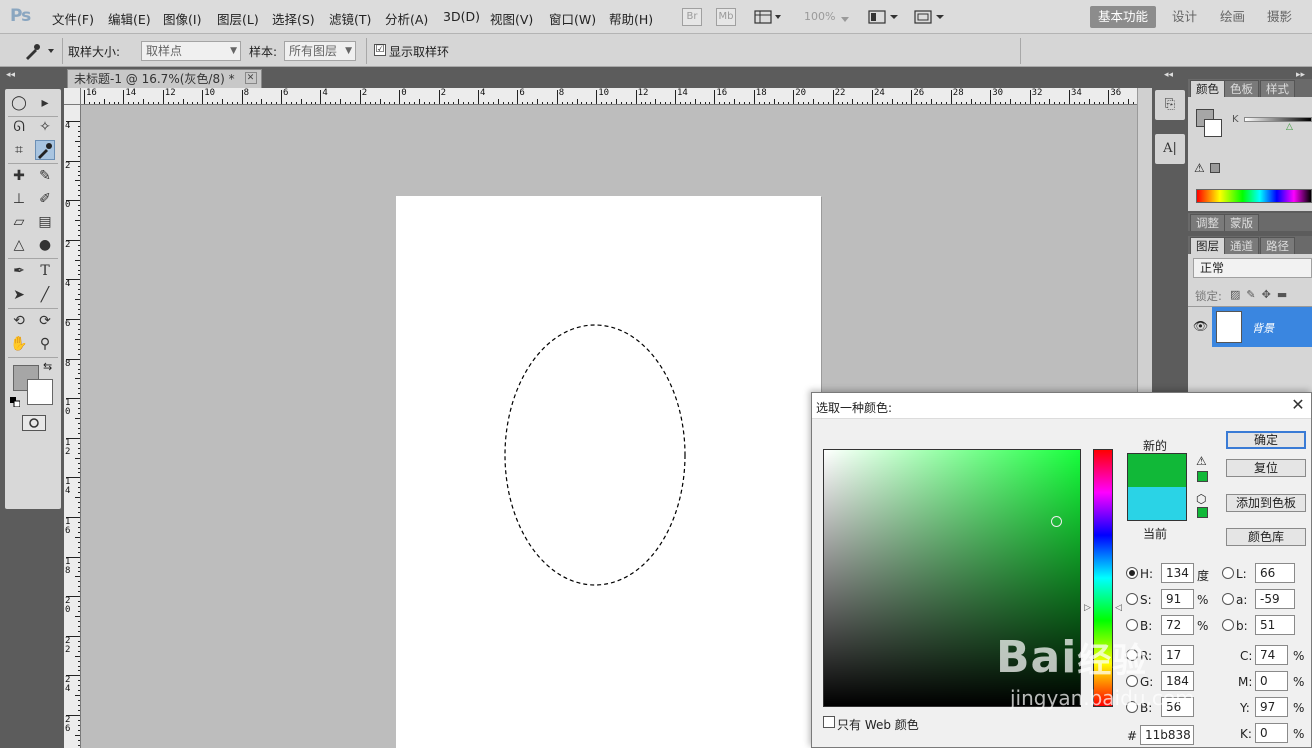 The image size is (1312, 748). Describe the element at coordinates (19, 127) in the screenshot. I see `lasso-tool-icon: ᘏ` at that location.